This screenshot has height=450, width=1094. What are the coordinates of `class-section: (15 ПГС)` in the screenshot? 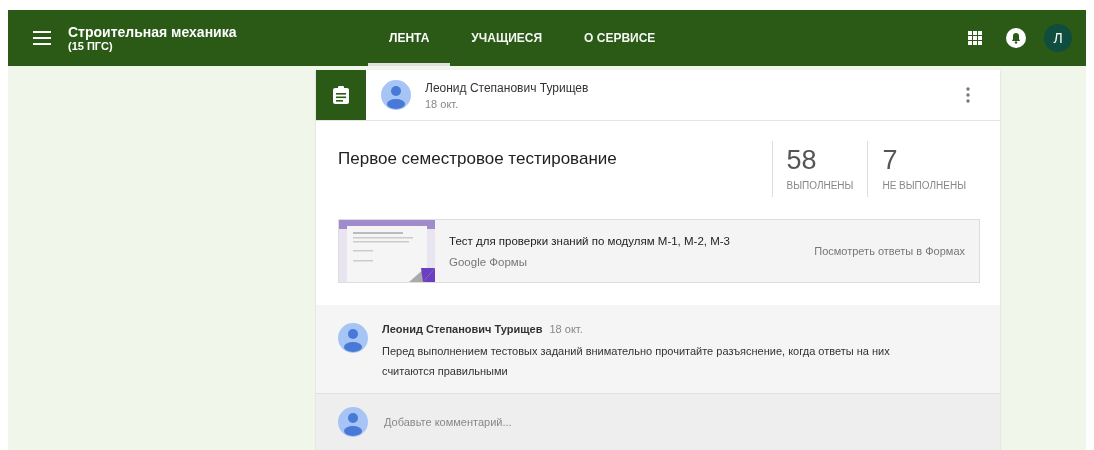 It's located at (218, 46).